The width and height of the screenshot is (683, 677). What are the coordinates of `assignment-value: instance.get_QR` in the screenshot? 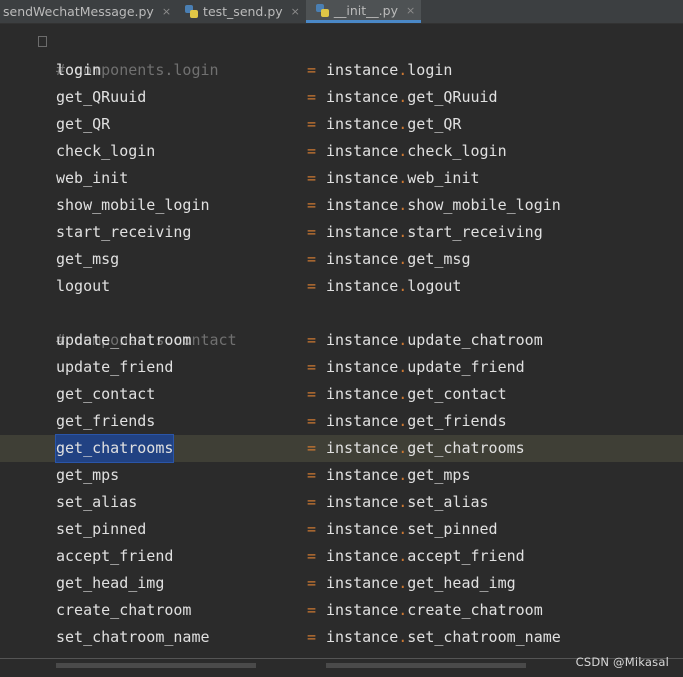 It's located at (393, 124).